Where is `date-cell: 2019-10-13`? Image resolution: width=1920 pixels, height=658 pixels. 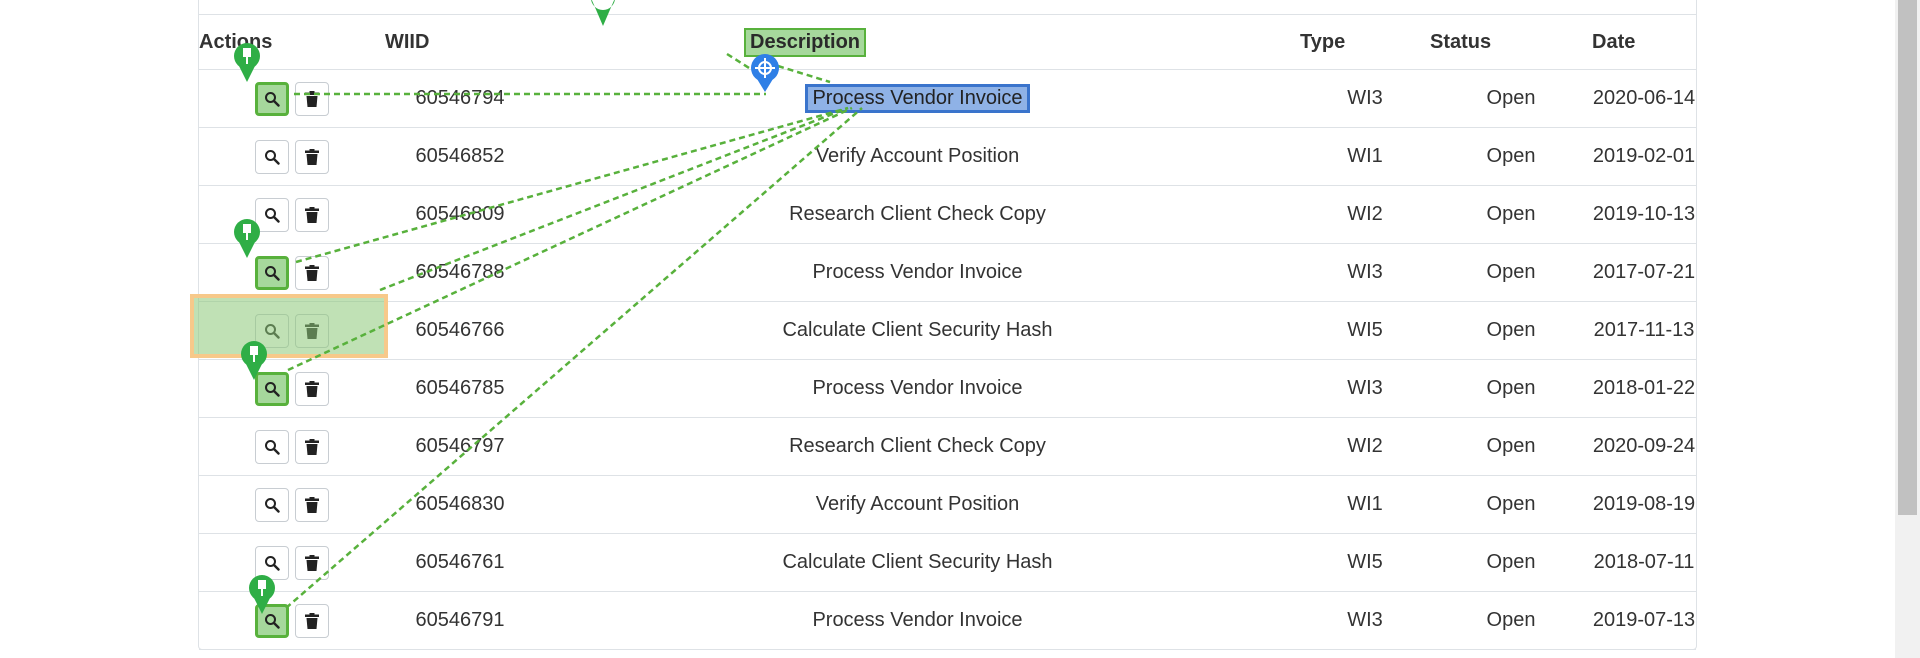
date-cell: 2019-10-13 is located at coordinates (1644, 214).